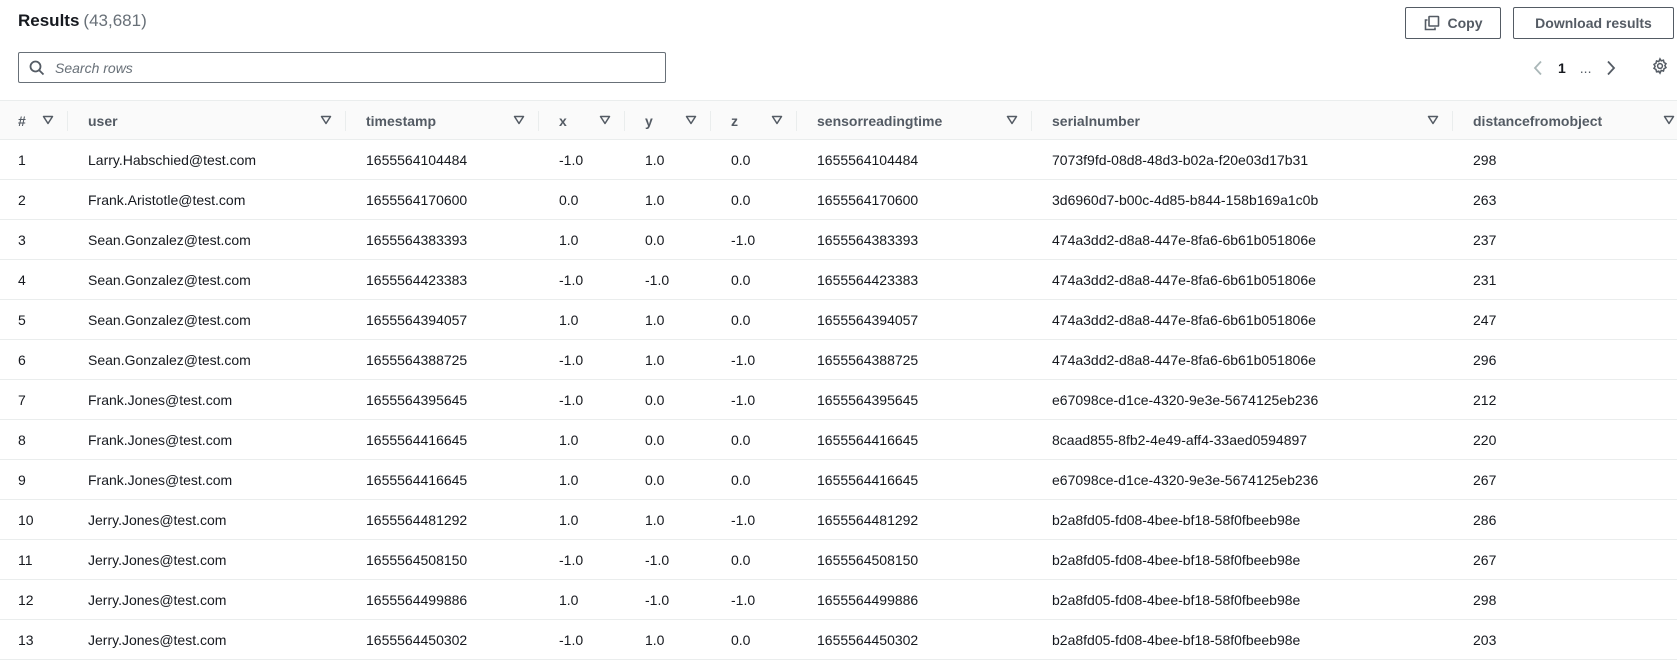  What do you see at coordinates (868, 479) in the screenshot?
I see `cell-sensorreadingtime: 1655564416645` at bounding box center [868, 479].